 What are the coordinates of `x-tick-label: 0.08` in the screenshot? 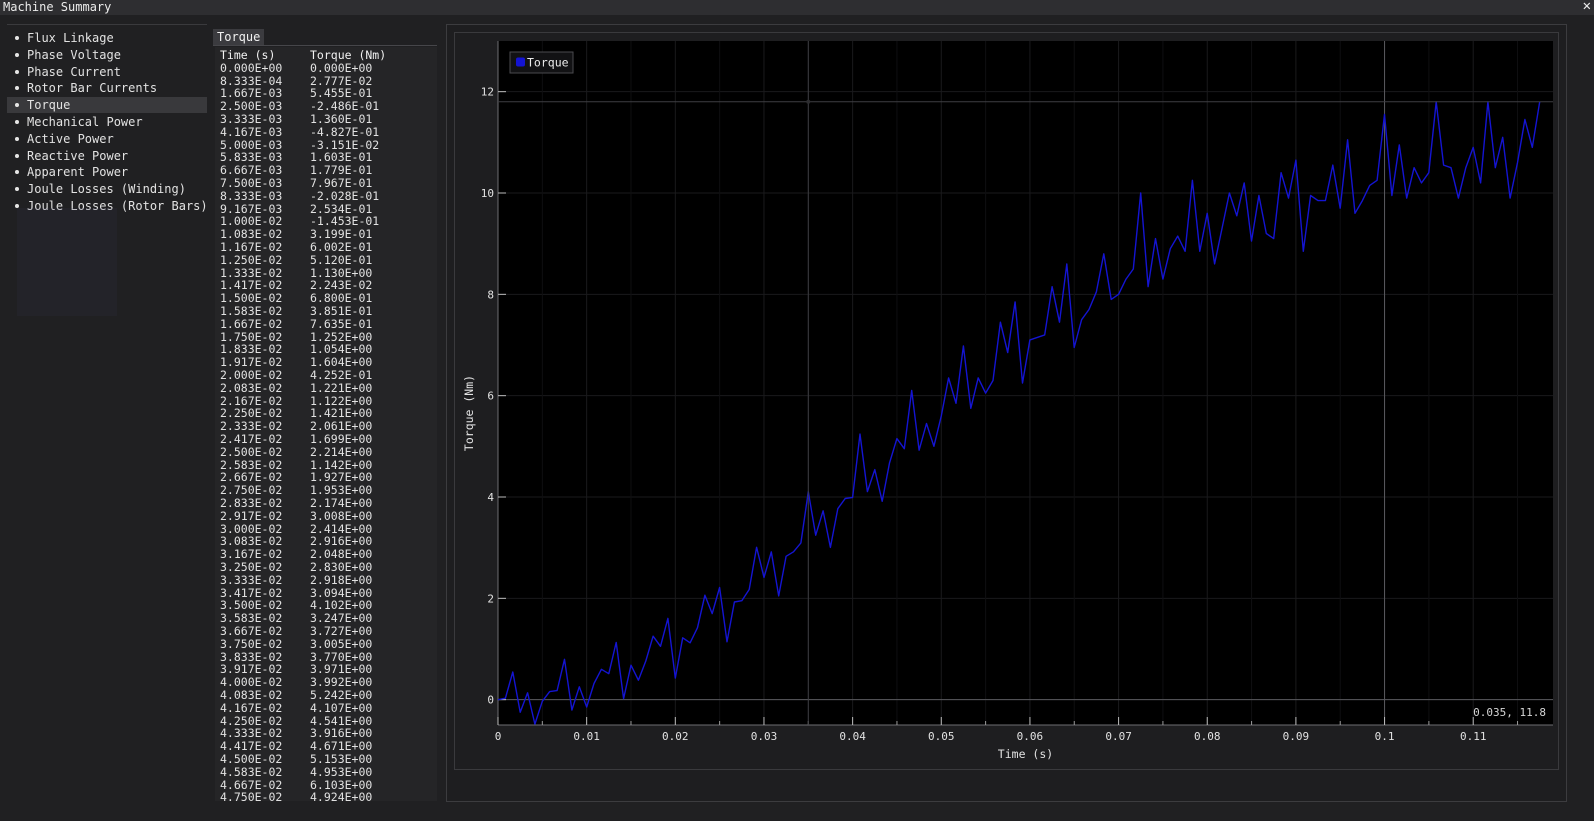 It's located at (1207, 736).